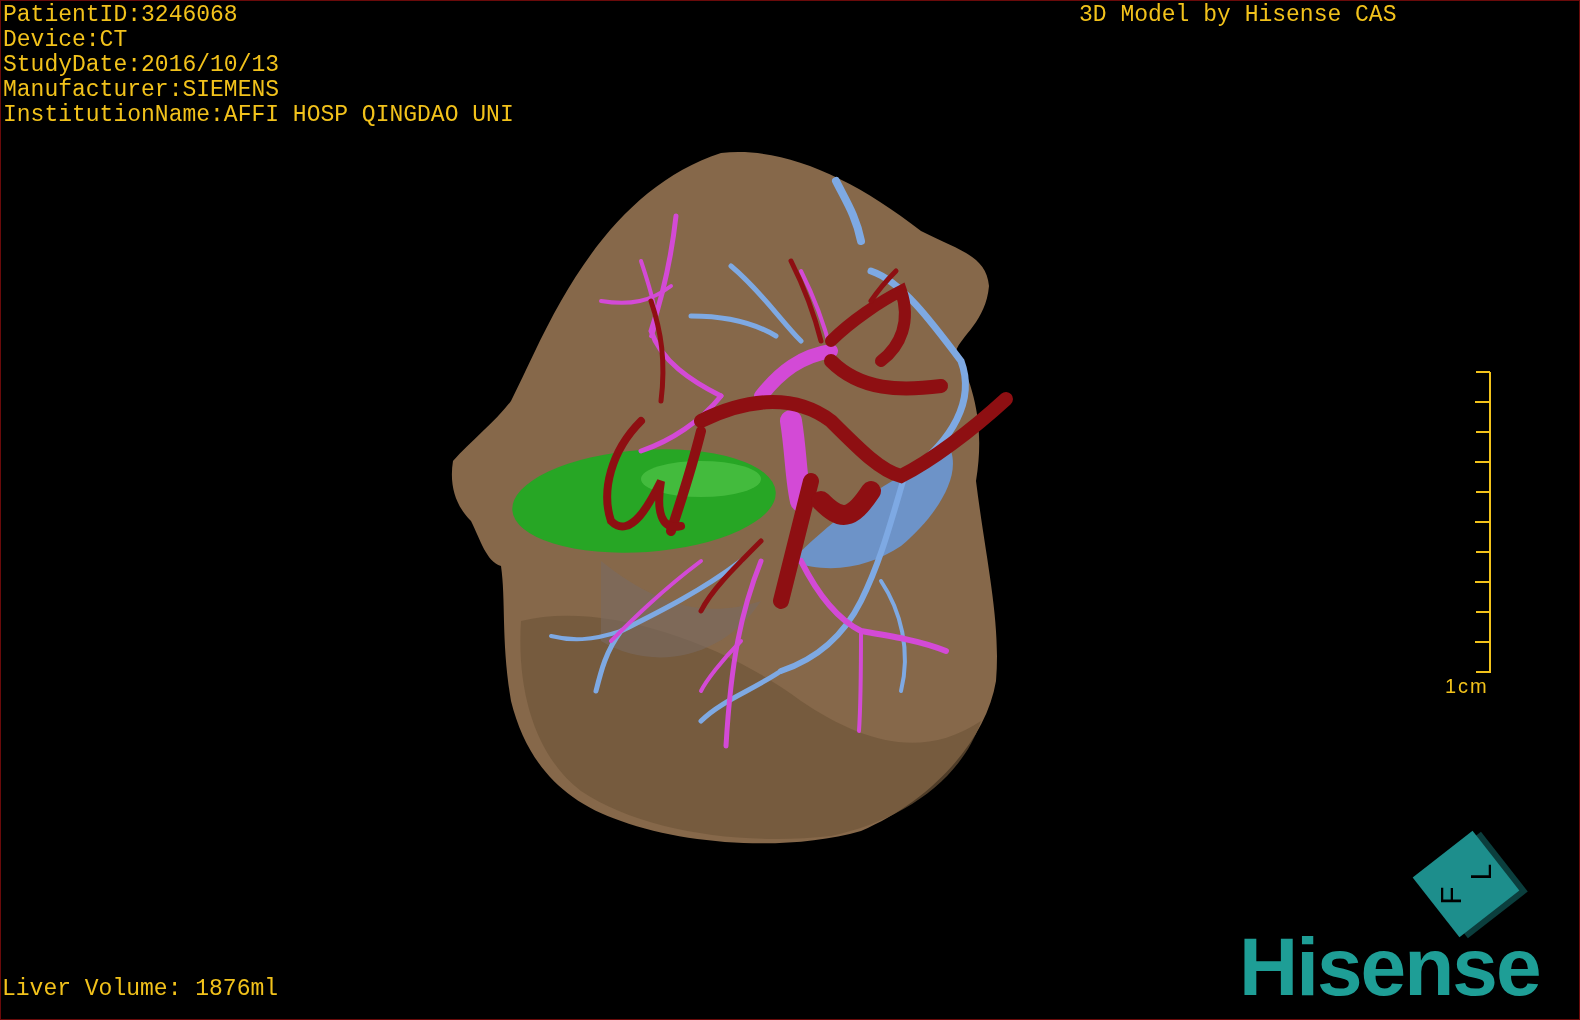 The image size is (1580, 1020). I want to click on info-text: Device:CT, so click(66, 40).